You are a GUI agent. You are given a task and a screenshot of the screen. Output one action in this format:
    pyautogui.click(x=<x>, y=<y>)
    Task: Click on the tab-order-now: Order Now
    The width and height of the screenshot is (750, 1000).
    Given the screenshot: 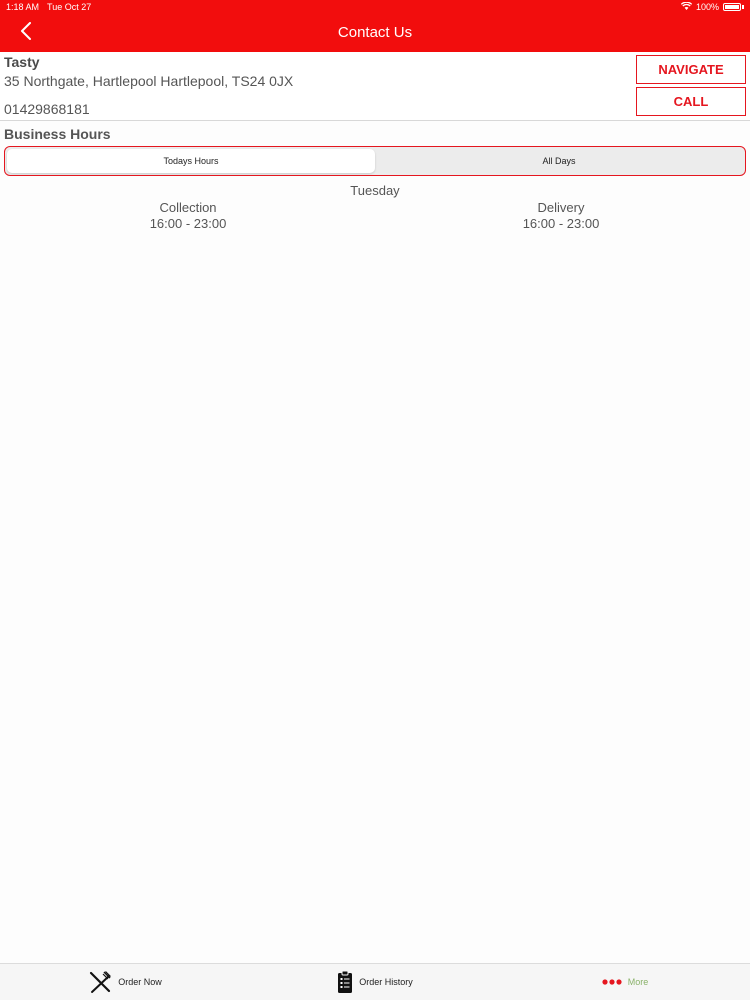 What is the action you would take?
    pyautogui.click(x=125, y=982)
    